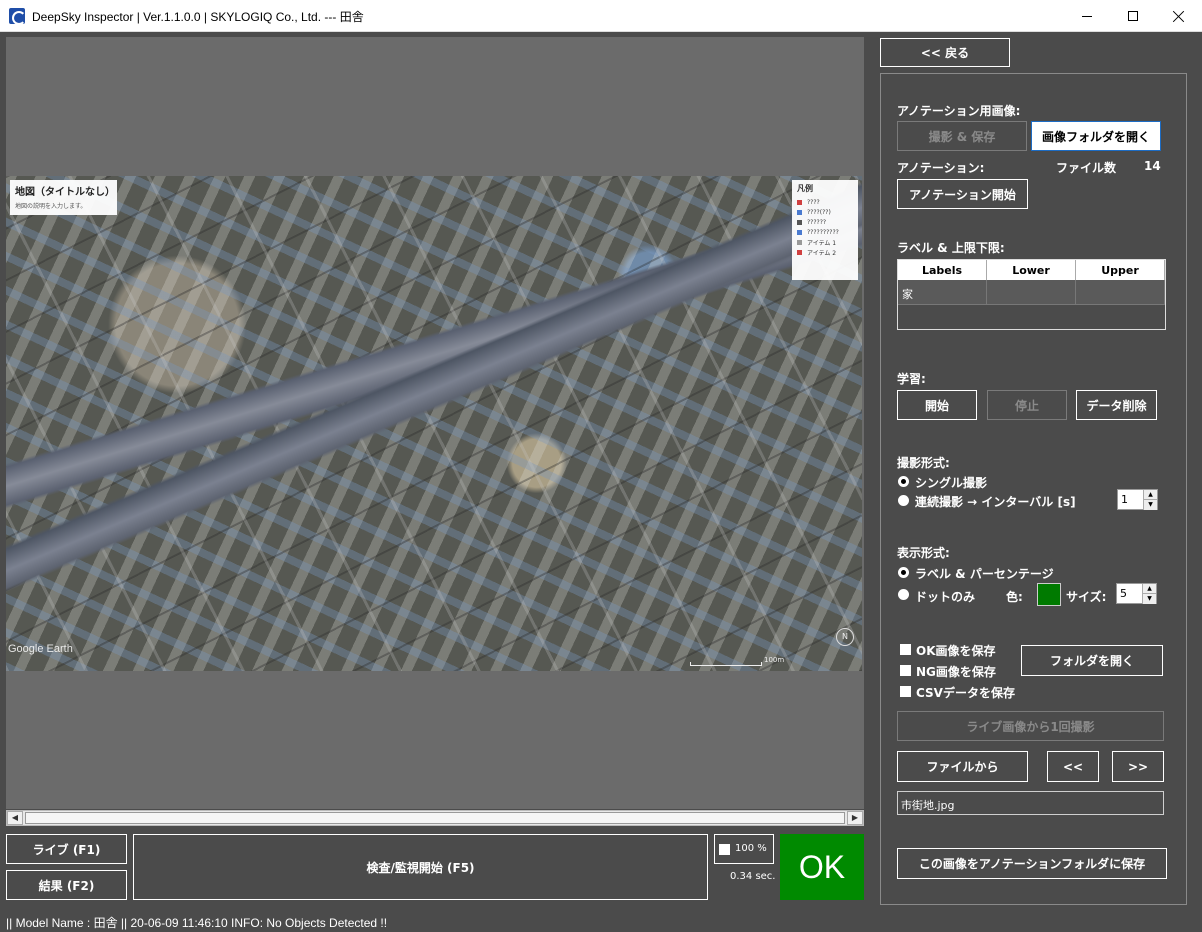 This screenshot has width=1202, height=932. What do you see at coordinates (956, 651) in the screenshot?
I see `save-ok-label: OK画像を保存` at bounding box center [956, 651].